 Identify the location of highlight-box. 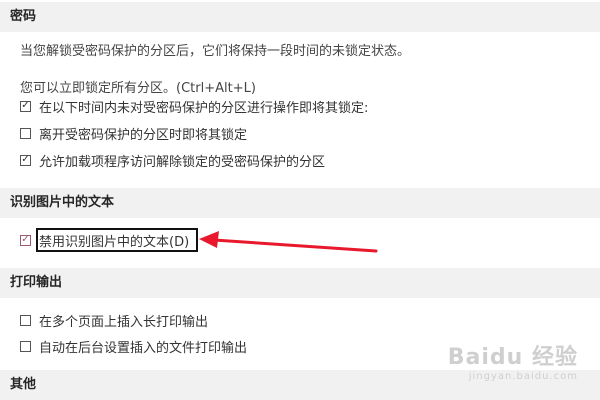
(117, 240).